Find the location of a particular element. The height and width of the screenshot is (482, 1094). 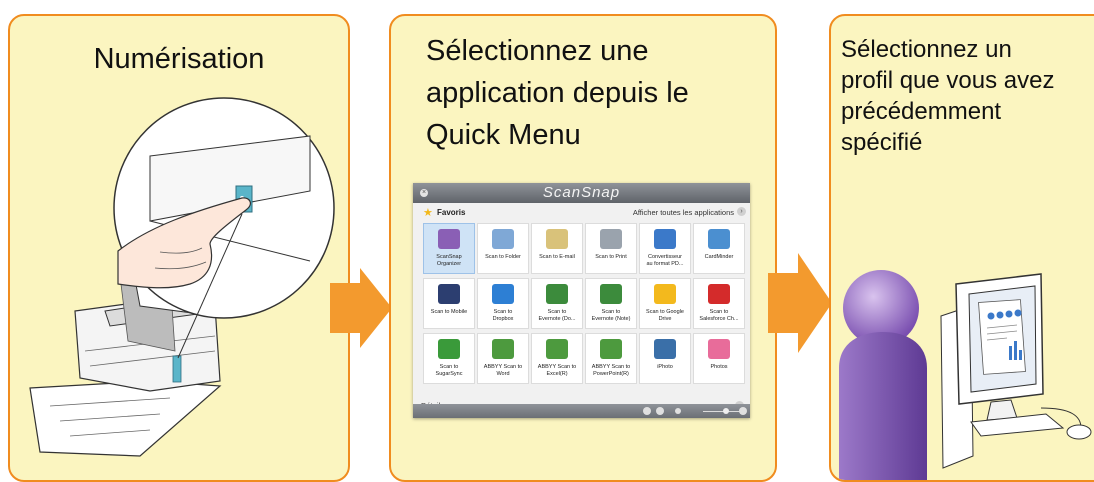

app-tile: Scan to Mobile is located at coordinates (449, 303).